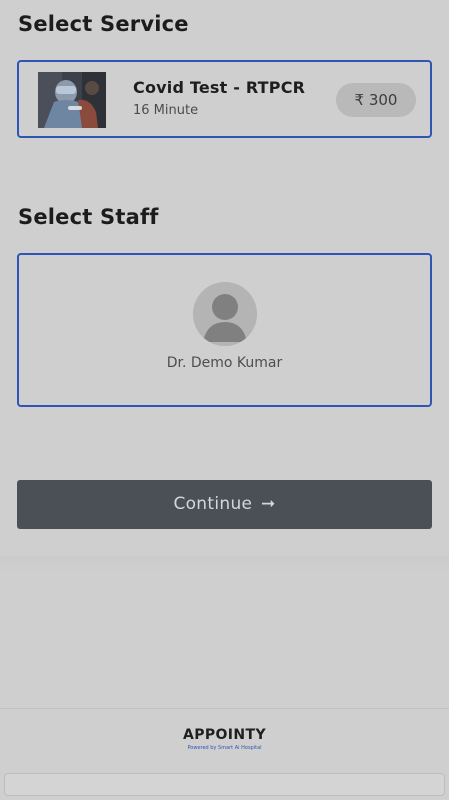 The width and height of the screenshot is (449, 800). I want to click on service-card: Covid Test - RTPCR 16 Minute ₹ 300, so click(224, 99).